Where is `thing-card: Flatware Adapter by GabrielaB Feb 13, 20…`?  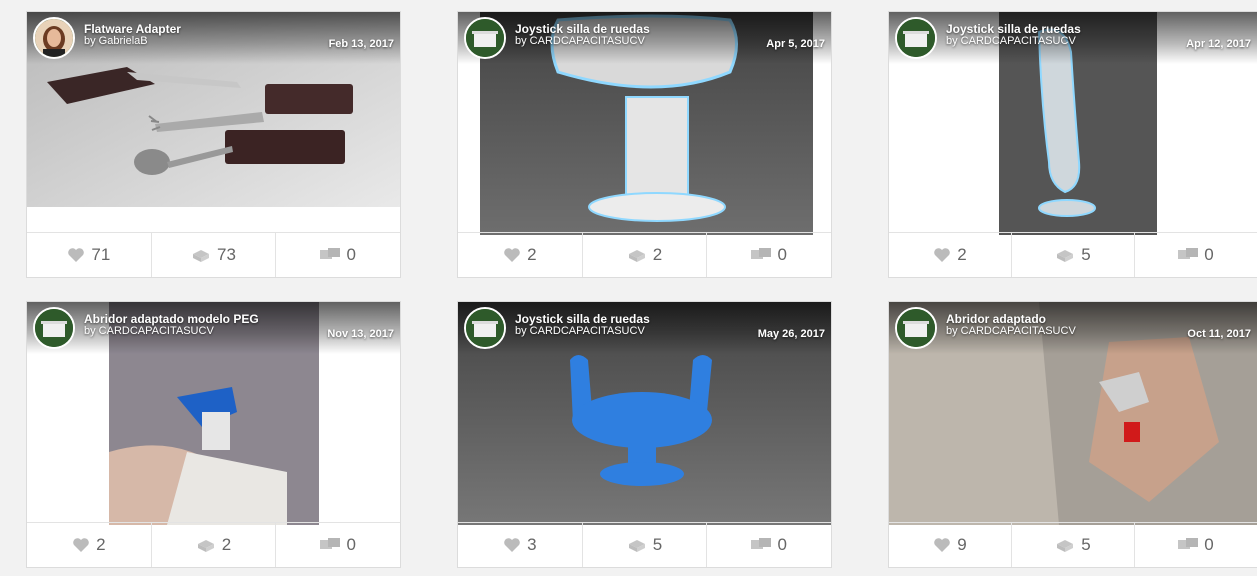 thing-card: Flatware Adapter by GabrielaB Feb 13, 20… is located at coordinates (213, 144).